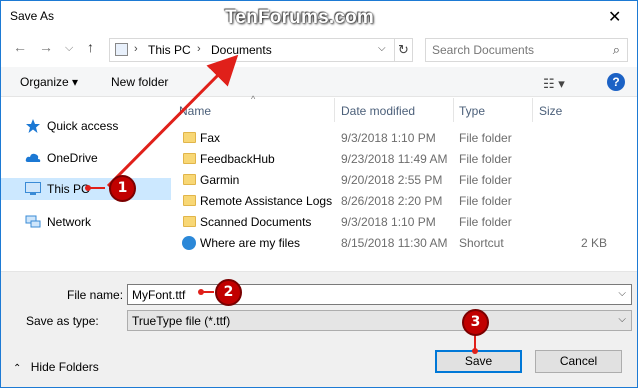 This screenshot has width=638, height=388. Describe the element at coordinates (122, 188) in the screenshot. I see `annotation-badge-1: 1` at that location.